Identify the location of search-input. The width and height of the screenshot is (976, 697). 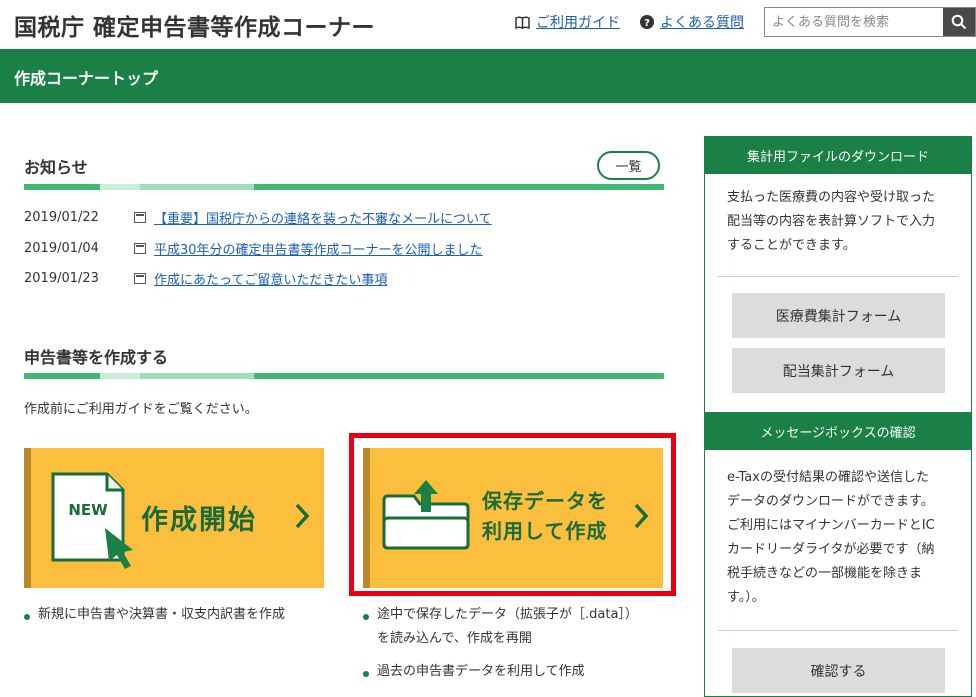
(854, 22).